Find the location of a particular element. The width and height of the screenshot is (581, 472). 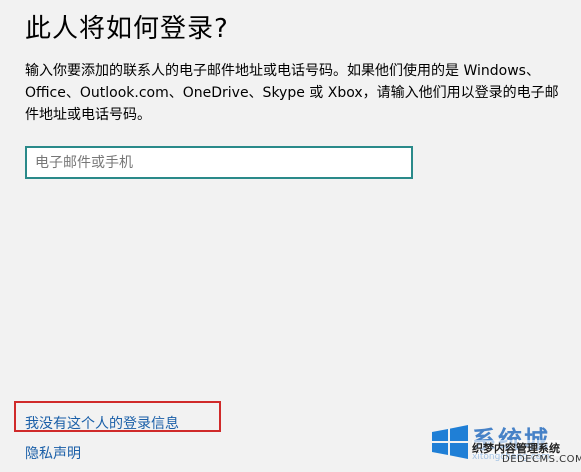

windows-logo-icon is located at coordinates (450, 442).